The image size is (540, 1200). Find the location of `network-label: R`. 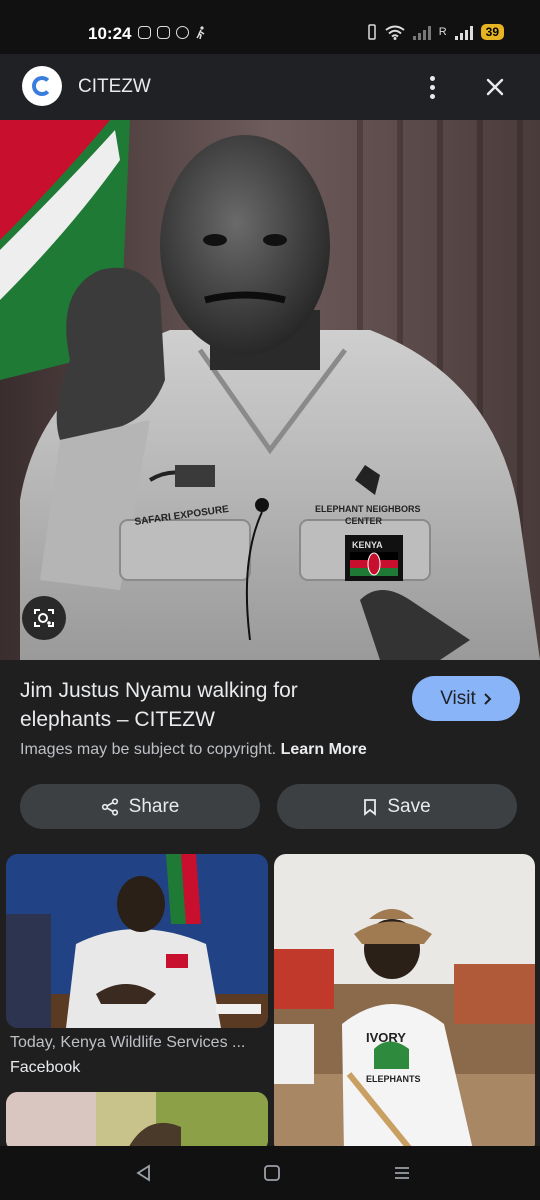

network-label: R is located at coordinates (442, 32).